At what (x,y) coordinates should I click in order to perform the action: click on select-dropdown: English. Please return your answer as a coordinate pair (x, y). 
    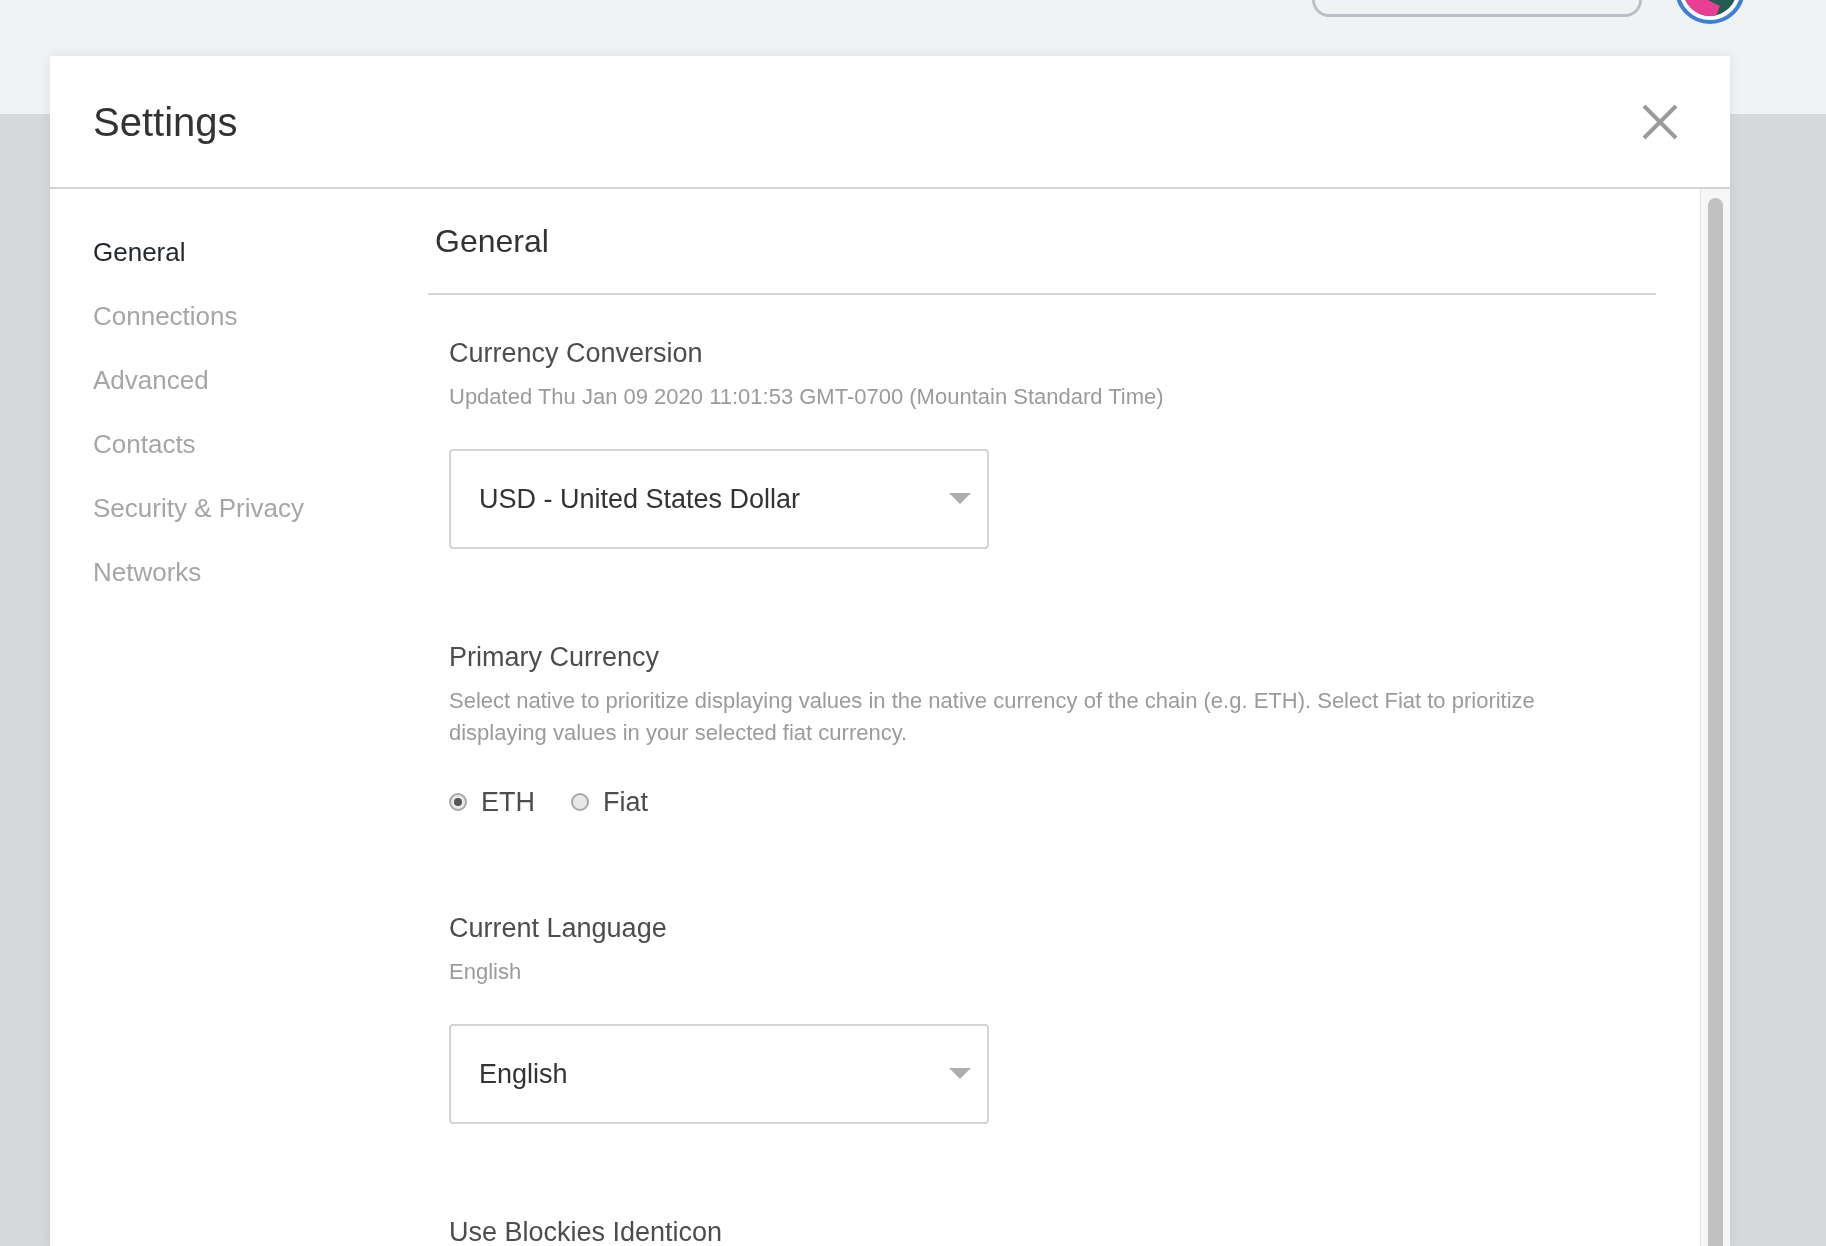
    Looking at the image, I should click on (719, 1074).